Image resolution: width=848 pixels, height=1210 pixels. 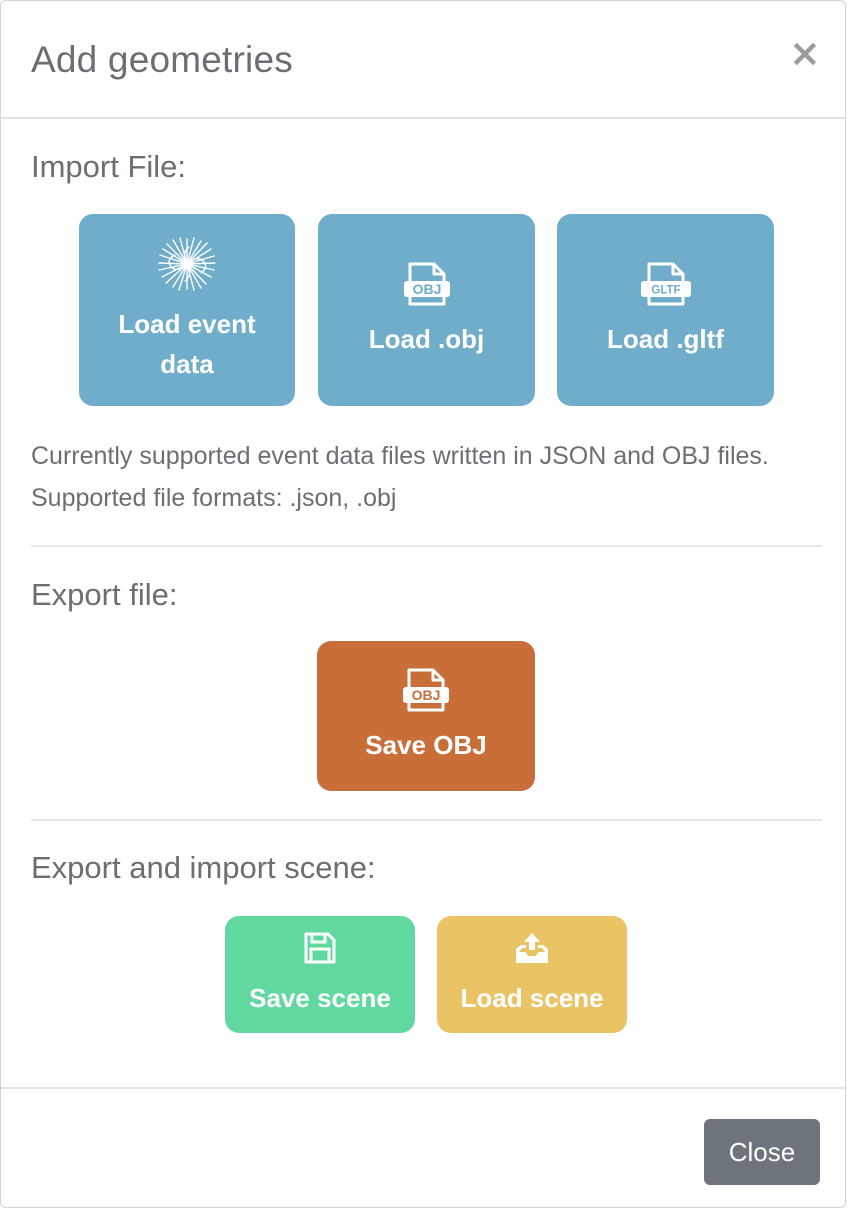 I want to click on load-event-data-label: Load event data, so click(x=187, y=343).